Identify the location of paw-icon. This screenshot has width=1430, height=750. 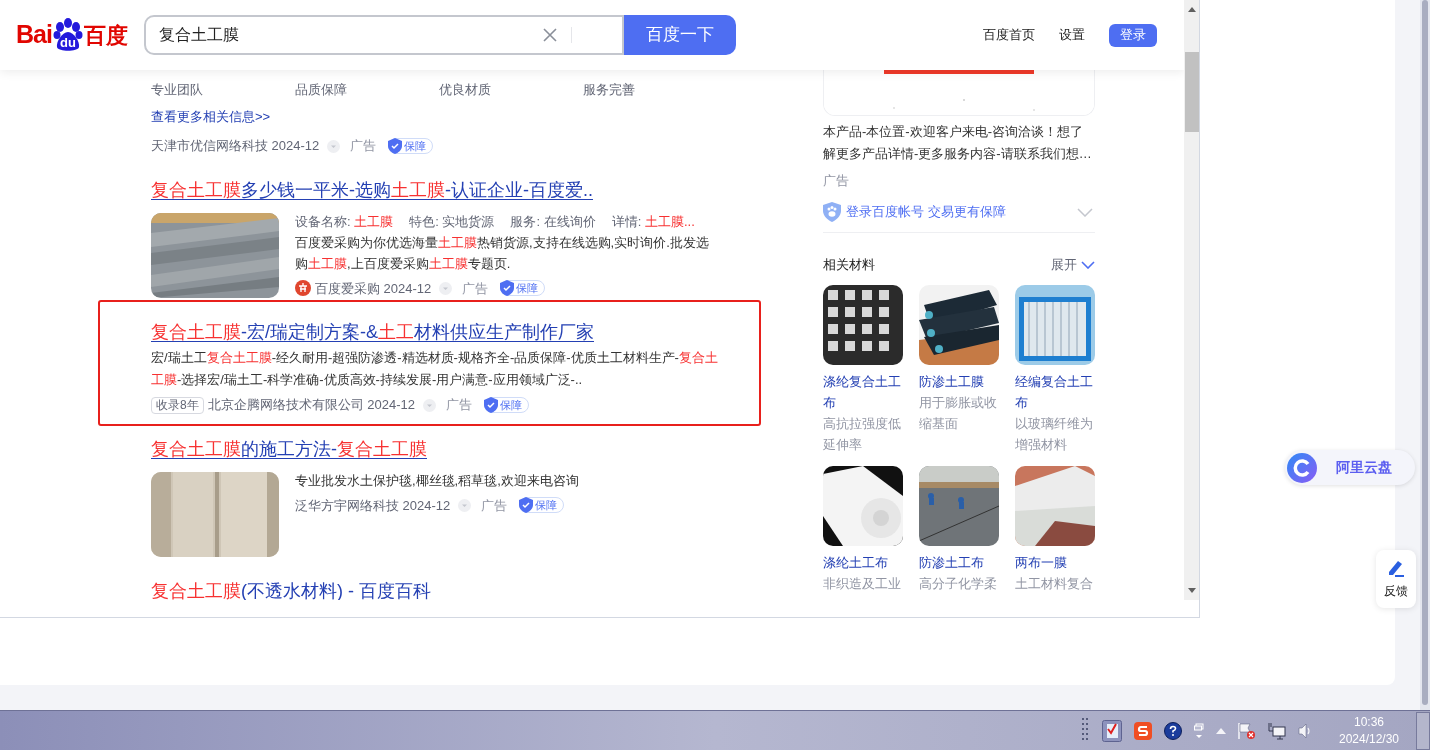
(67, 35).